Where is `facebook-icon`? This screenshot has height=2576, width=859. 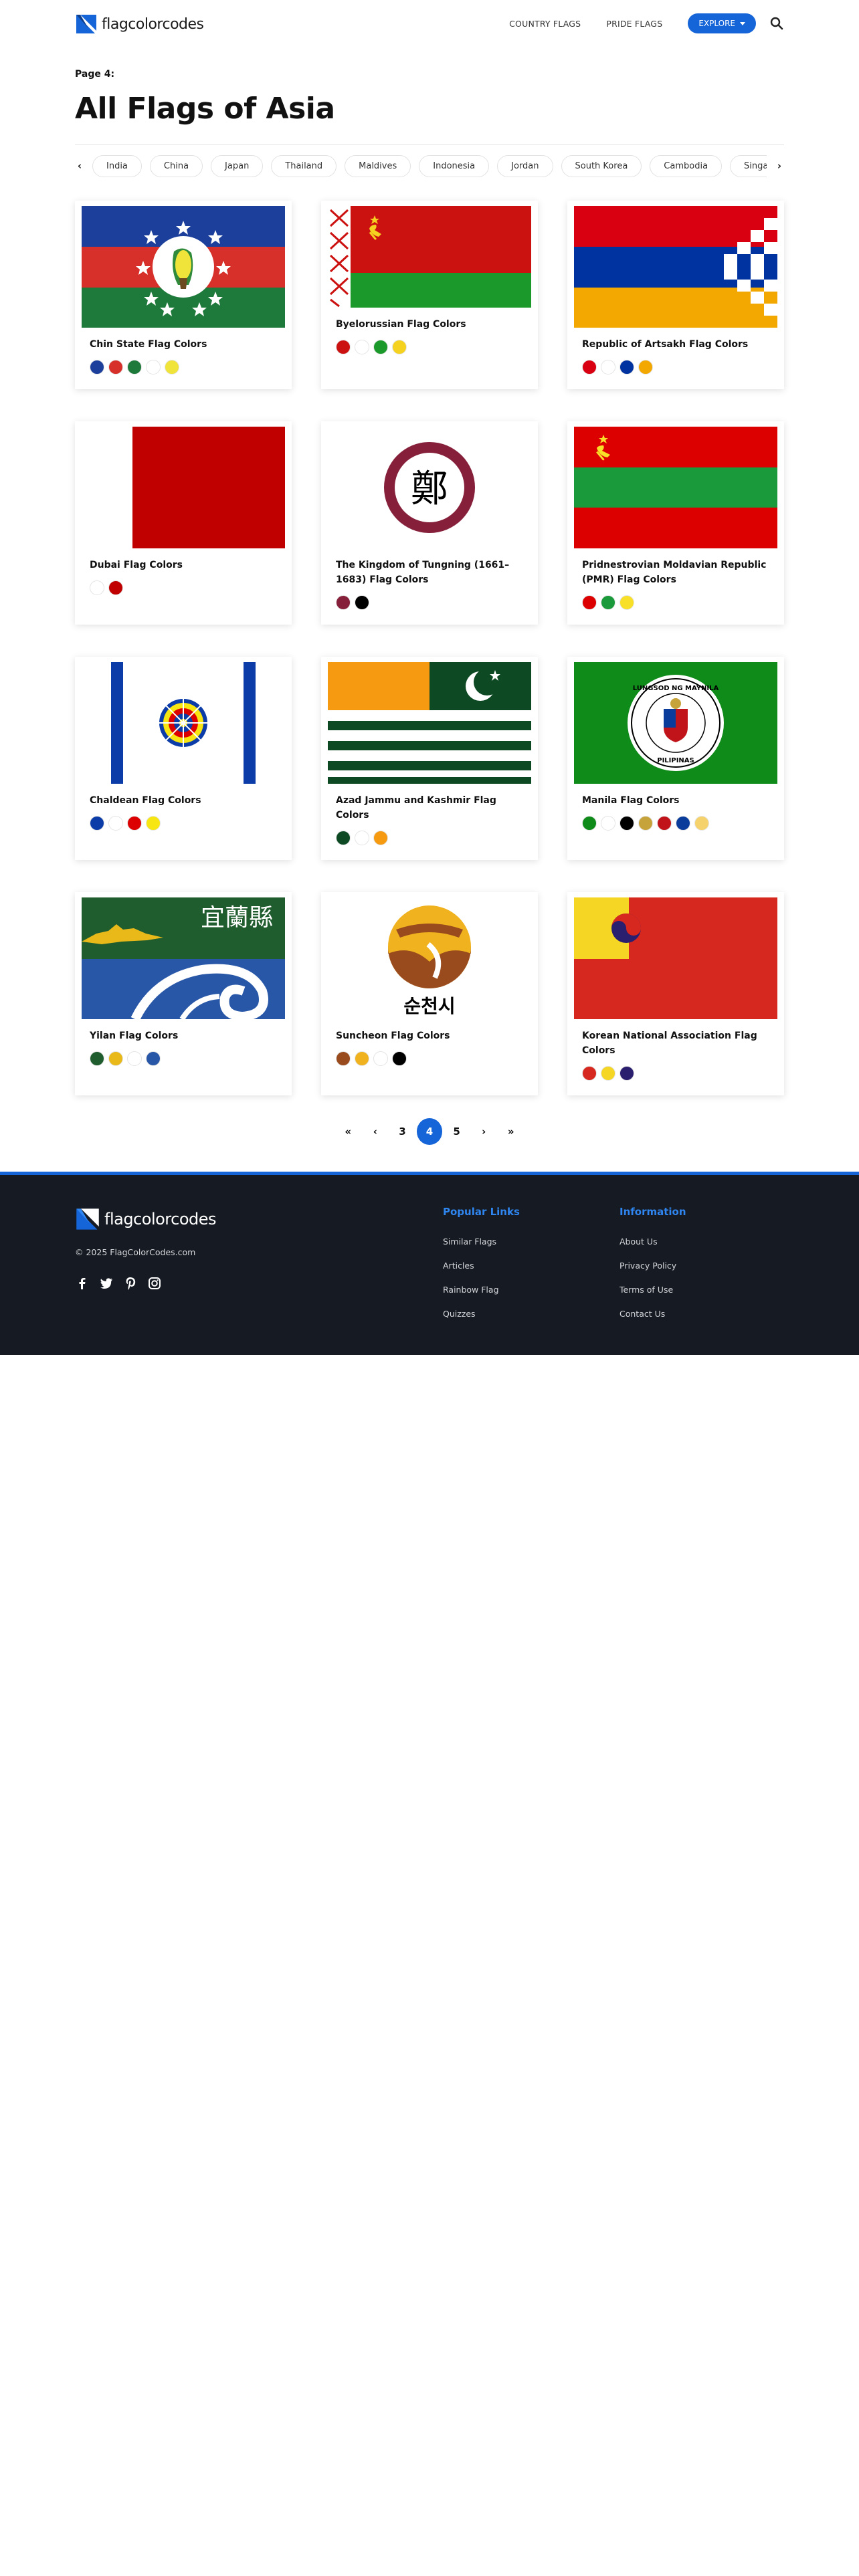
facebook-icon is located at coordinates (82, 1283).